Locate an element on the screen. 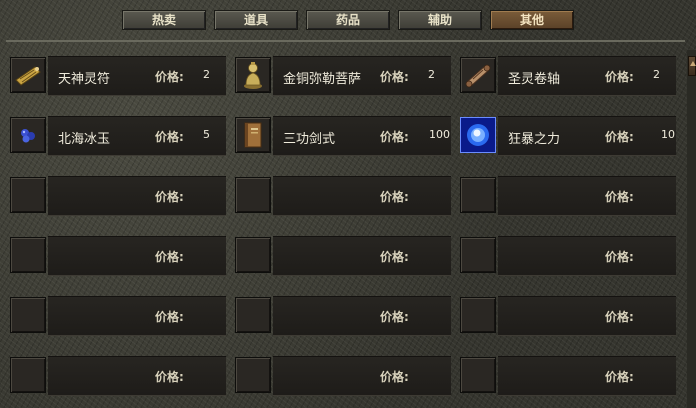 The height and width of the screenshot is (408, 696). shop-row: 北海冰玉 价格: 5 三功剑式 价格: 100 狂暴之力 价格: 10 is located at coordinates (348, 135).